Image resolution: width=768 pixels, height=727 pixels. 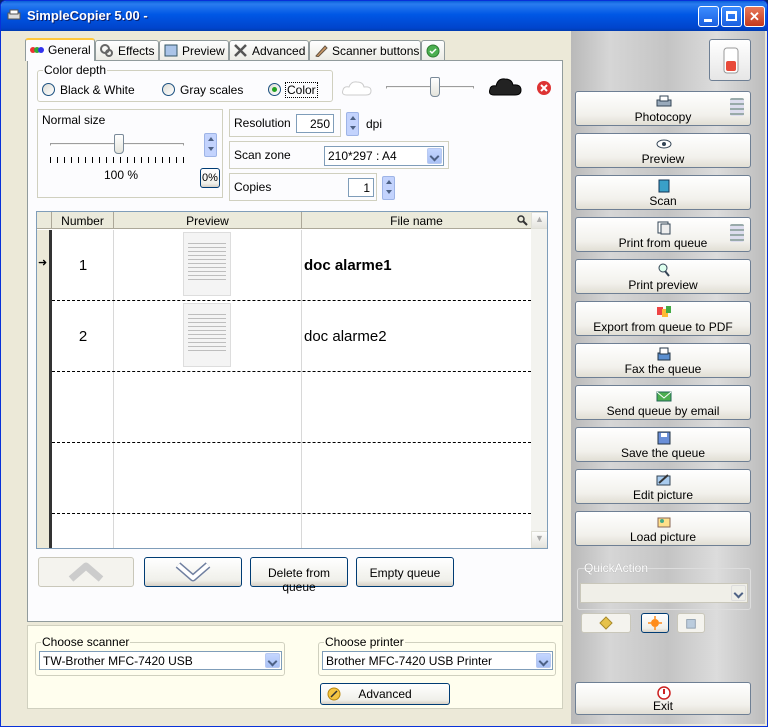 What do you see at coordinates (664, 693) in the screenshot?
I see `exit-icon` at bounding box center [664, 693].